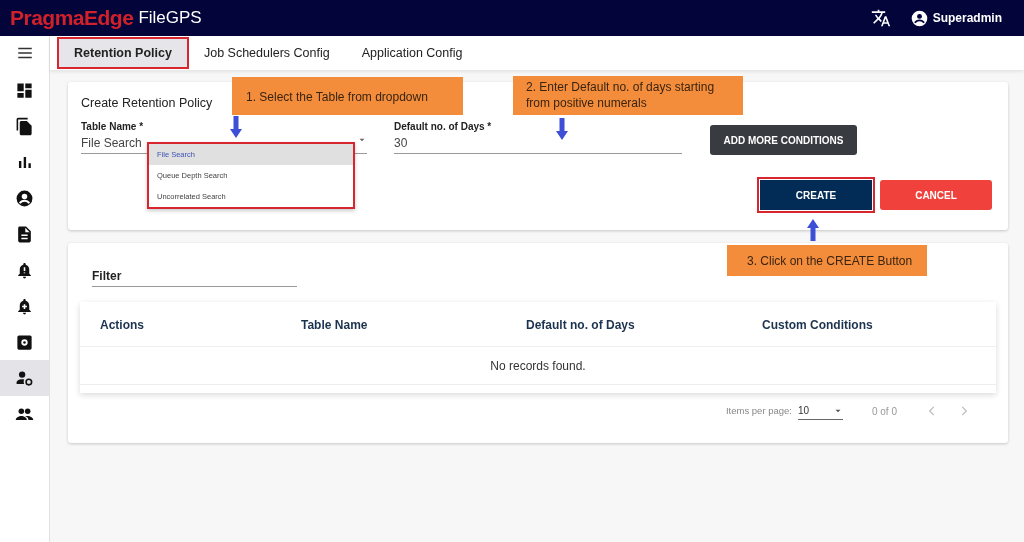  I want to click on settings-icon, so click(24, 342).